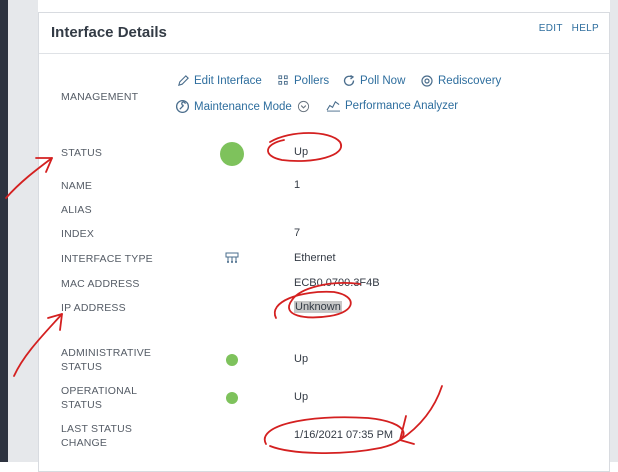 This screenshot has width=618, height=472. What do you see at coordinates (93, 308) in the screenshot?
I see `ip-address-label: IP ADDRESS` at bounding box center [93, 308].